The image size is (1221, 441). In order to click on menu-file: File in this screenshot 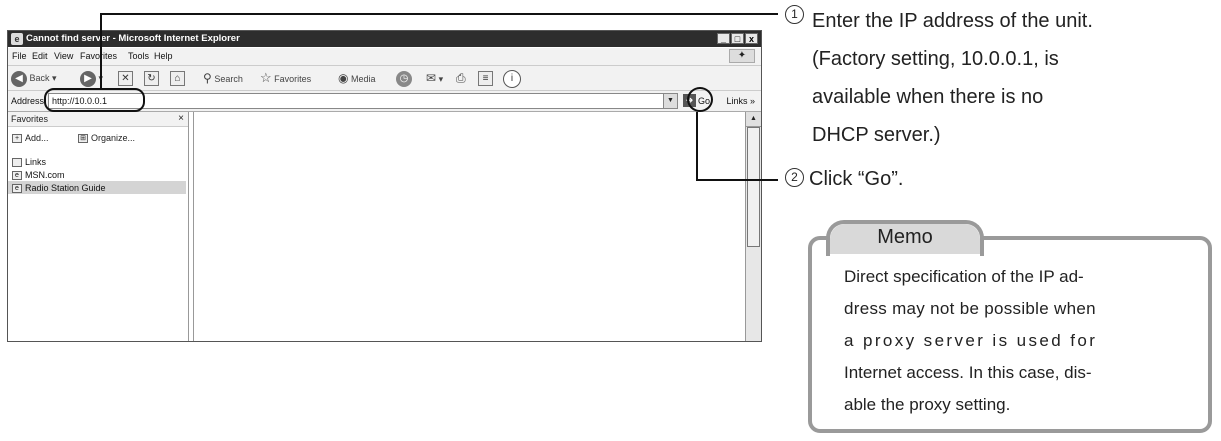, I will do `click(19, 56)`.